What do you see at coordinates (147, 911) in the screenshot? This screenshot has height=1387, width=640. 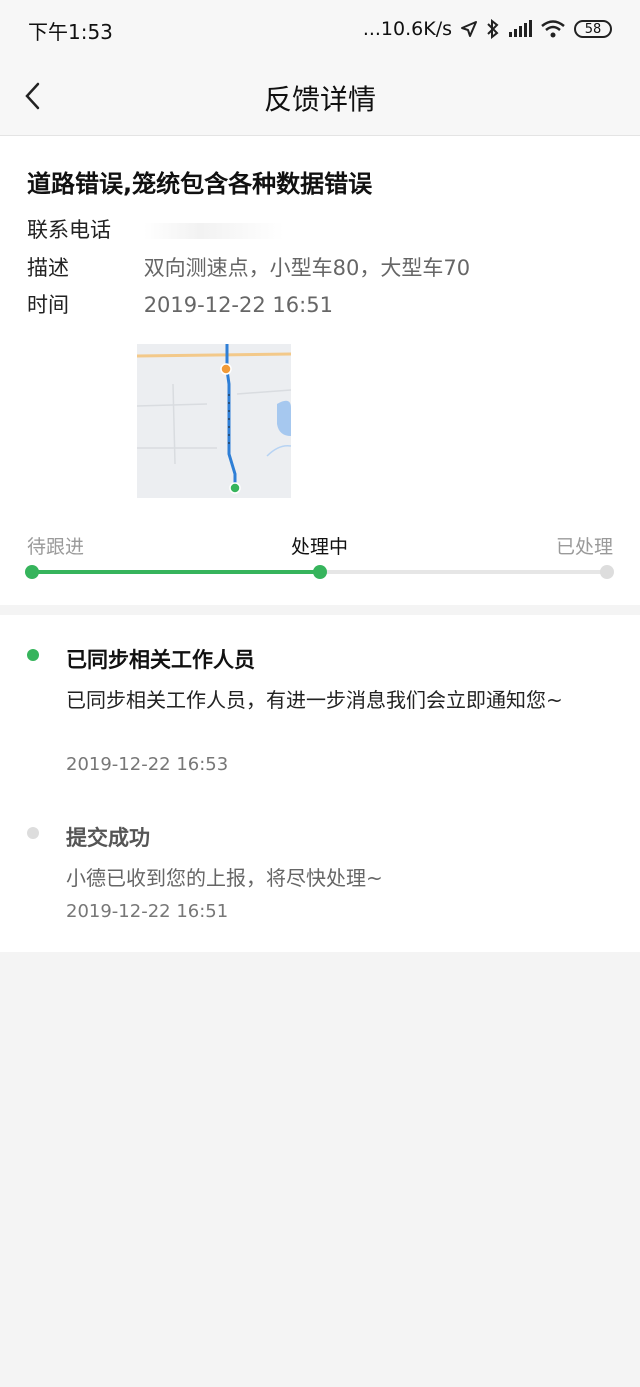 I see `timeline-time: 2019-12-22 16:51` at bounding box center [147, 911].